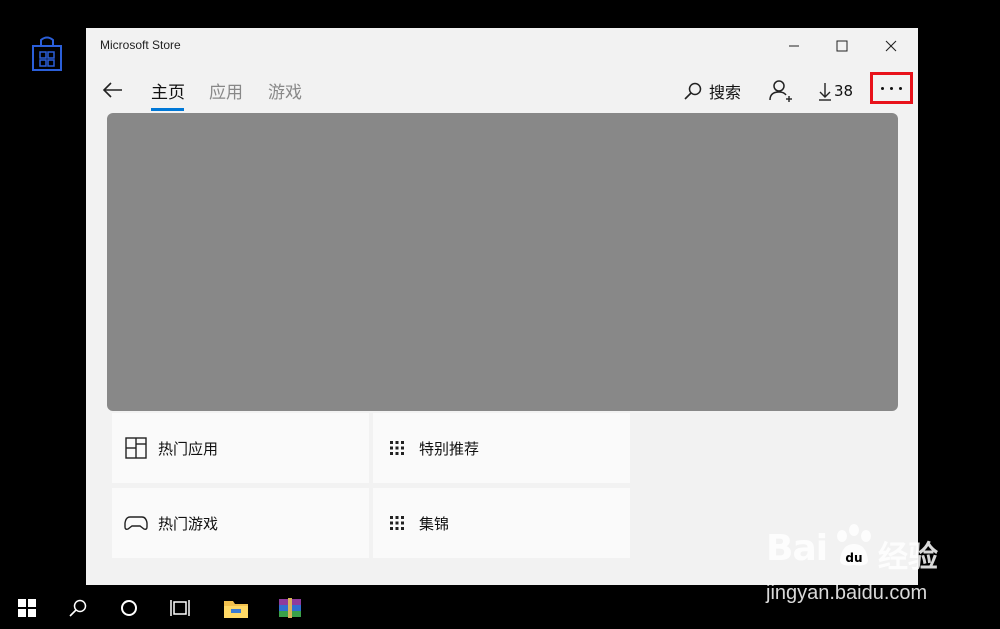  I want to click on more-options-button, so click(891, 88).